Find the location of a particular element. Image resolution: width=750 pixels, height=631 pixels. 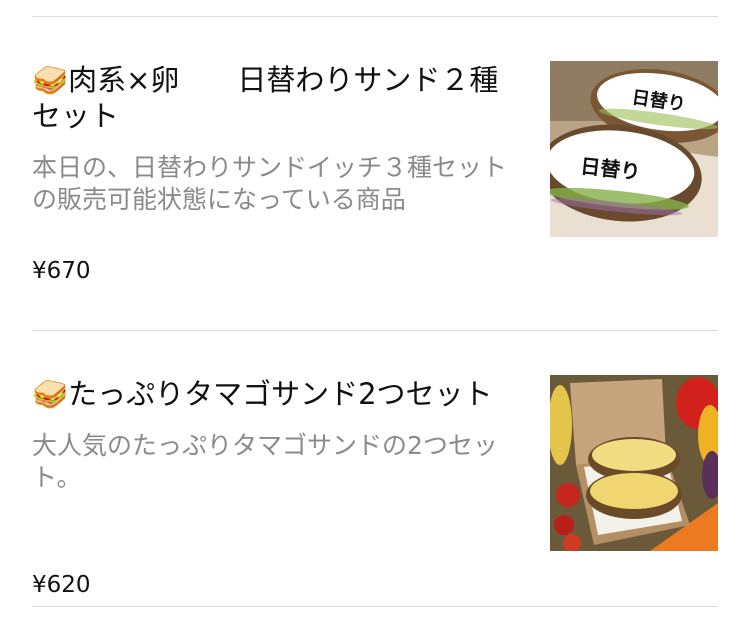

bottom-divider is located at coordinates (375, 606).